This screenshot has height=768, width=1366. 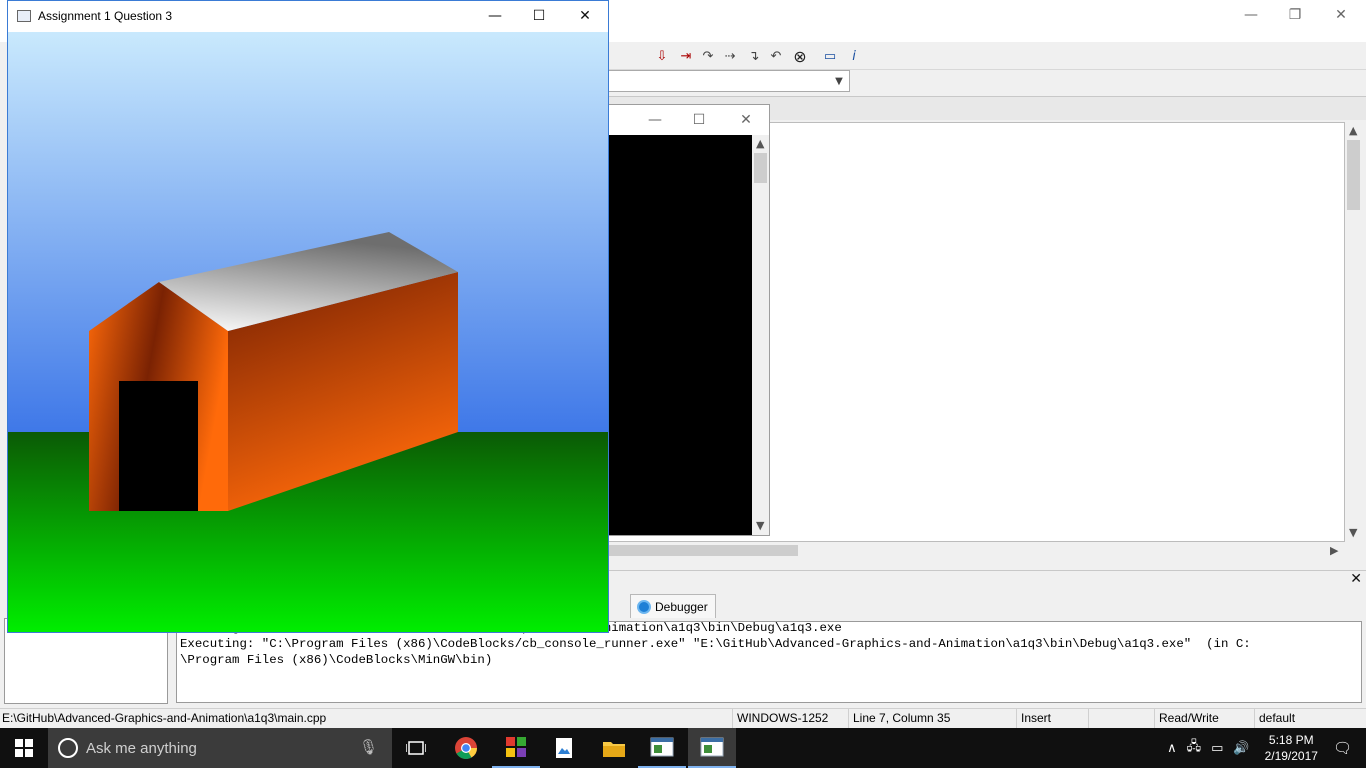 I want to click on photos-taskbar-button, so click(x=564, y=748).